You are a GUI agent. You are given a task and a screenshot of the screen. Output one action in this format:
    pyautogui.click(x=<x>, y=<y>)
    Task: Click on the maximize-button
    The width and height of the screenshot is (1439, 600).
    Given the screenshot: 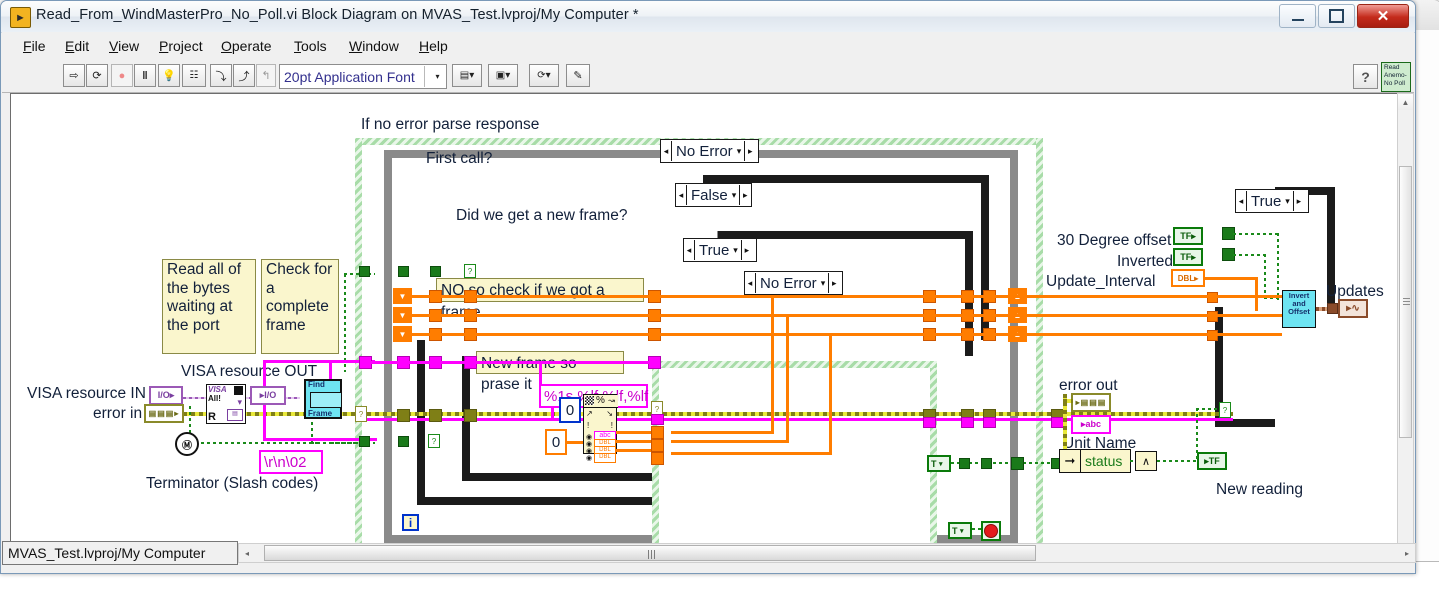 What is the action you would take?
    pyautogui.click(x=1336, y=16)
    